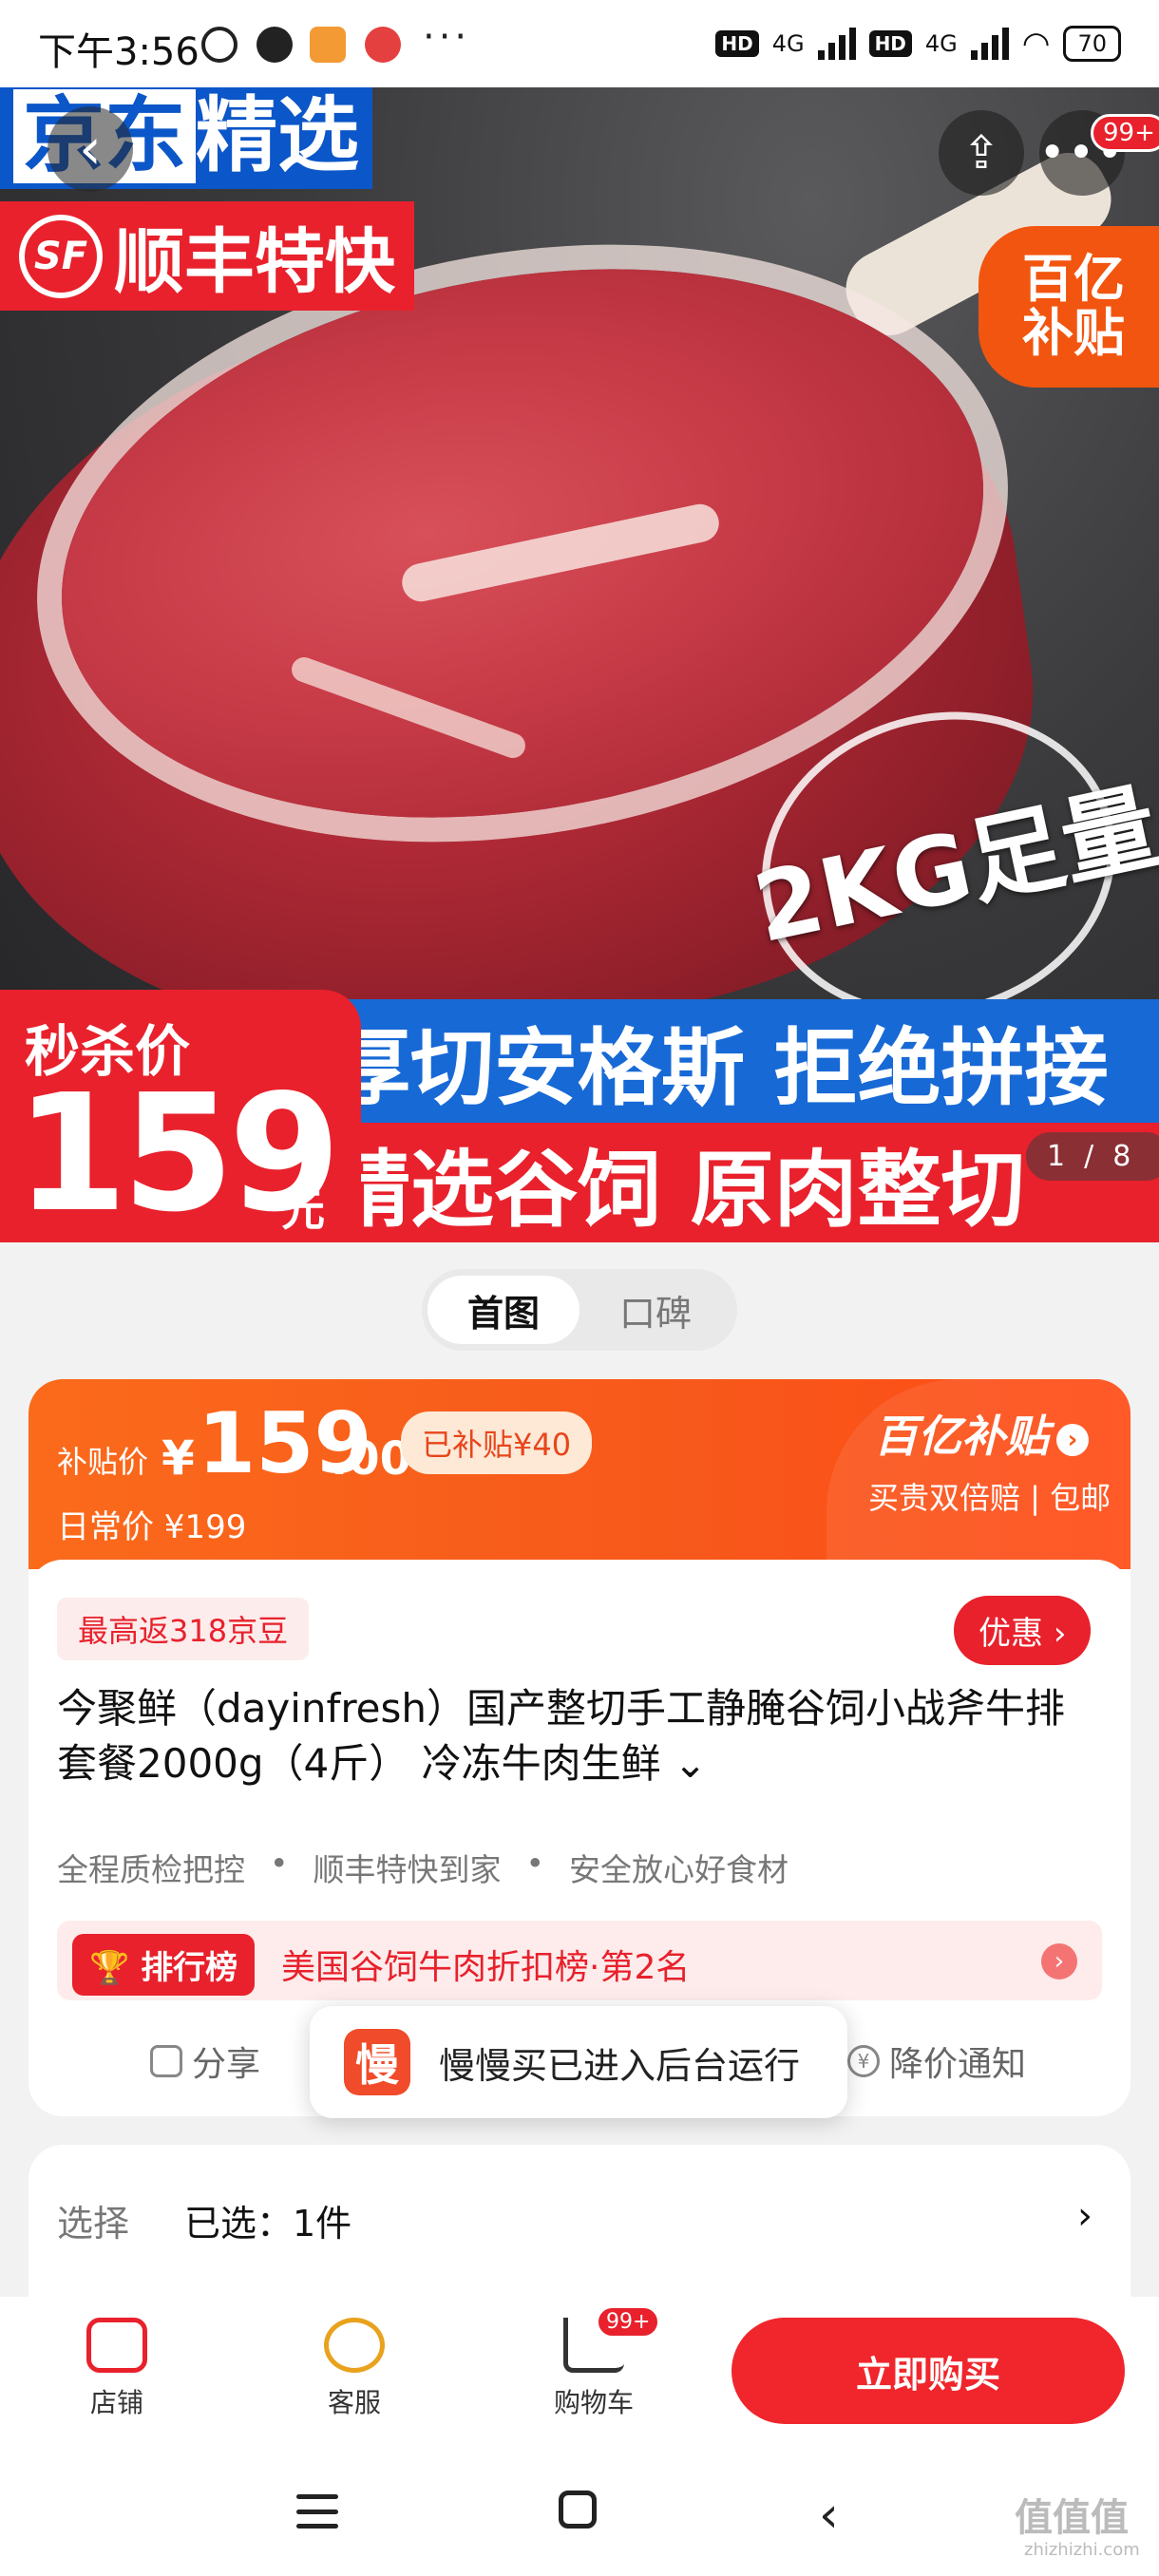 This screenshot has height=2576, width=1159. Describe the element at coordinates (354, 2345) in the screenshot. I see `customer-service-icon` at that location.